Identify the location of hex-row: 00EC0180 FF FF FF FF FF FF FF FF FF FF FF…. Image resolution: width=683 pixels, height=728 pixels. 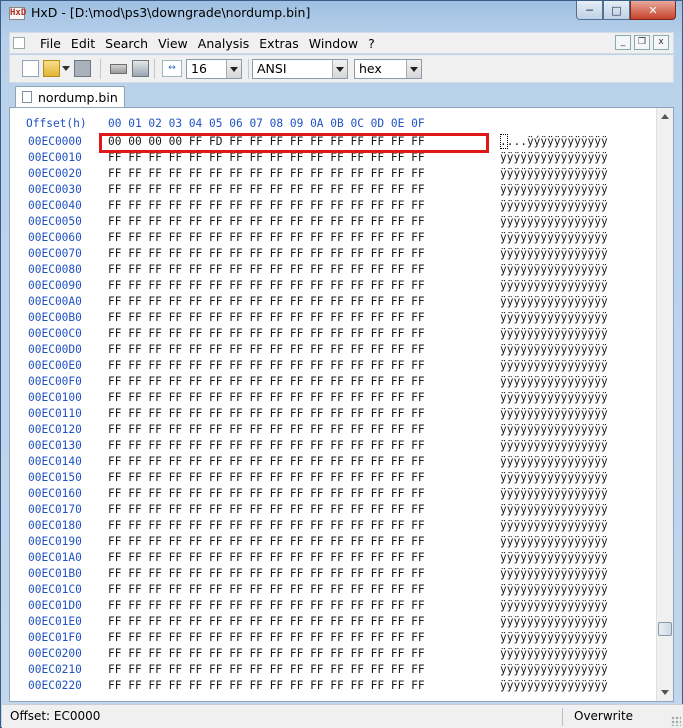
(330, 526).